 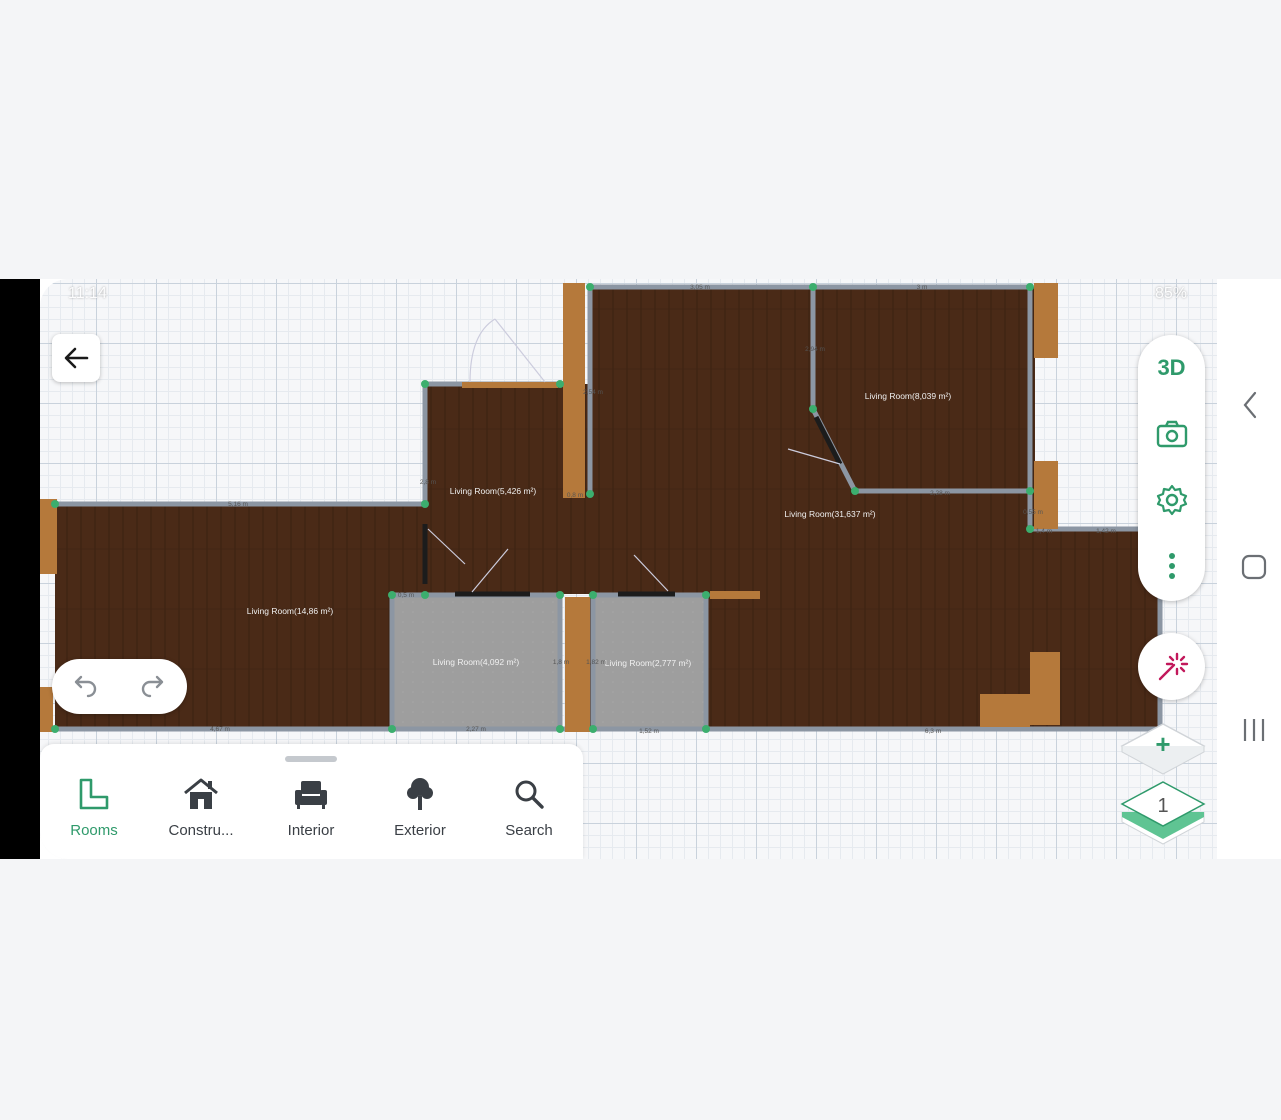 What do you see at coordinates (593, 392) in the screenshot?
I see `dimension-label: 2,54 m` at bounding box center [593, 392].